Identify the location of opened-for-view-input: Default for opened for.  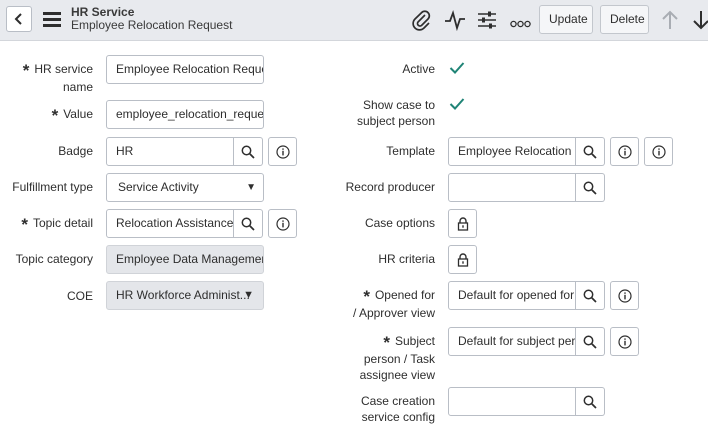
(512, 295).